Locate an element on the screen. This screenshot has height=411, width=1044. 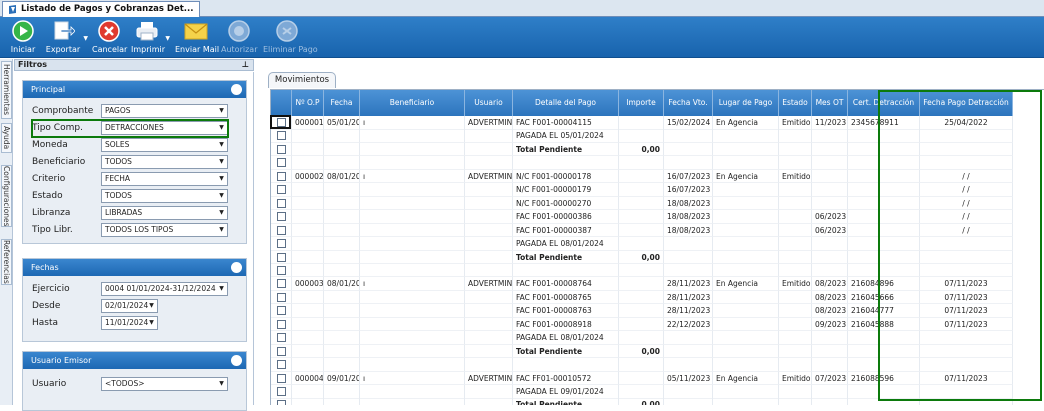
column-header-beneficiario: Beneficiario is located at coordinates (412, 103).